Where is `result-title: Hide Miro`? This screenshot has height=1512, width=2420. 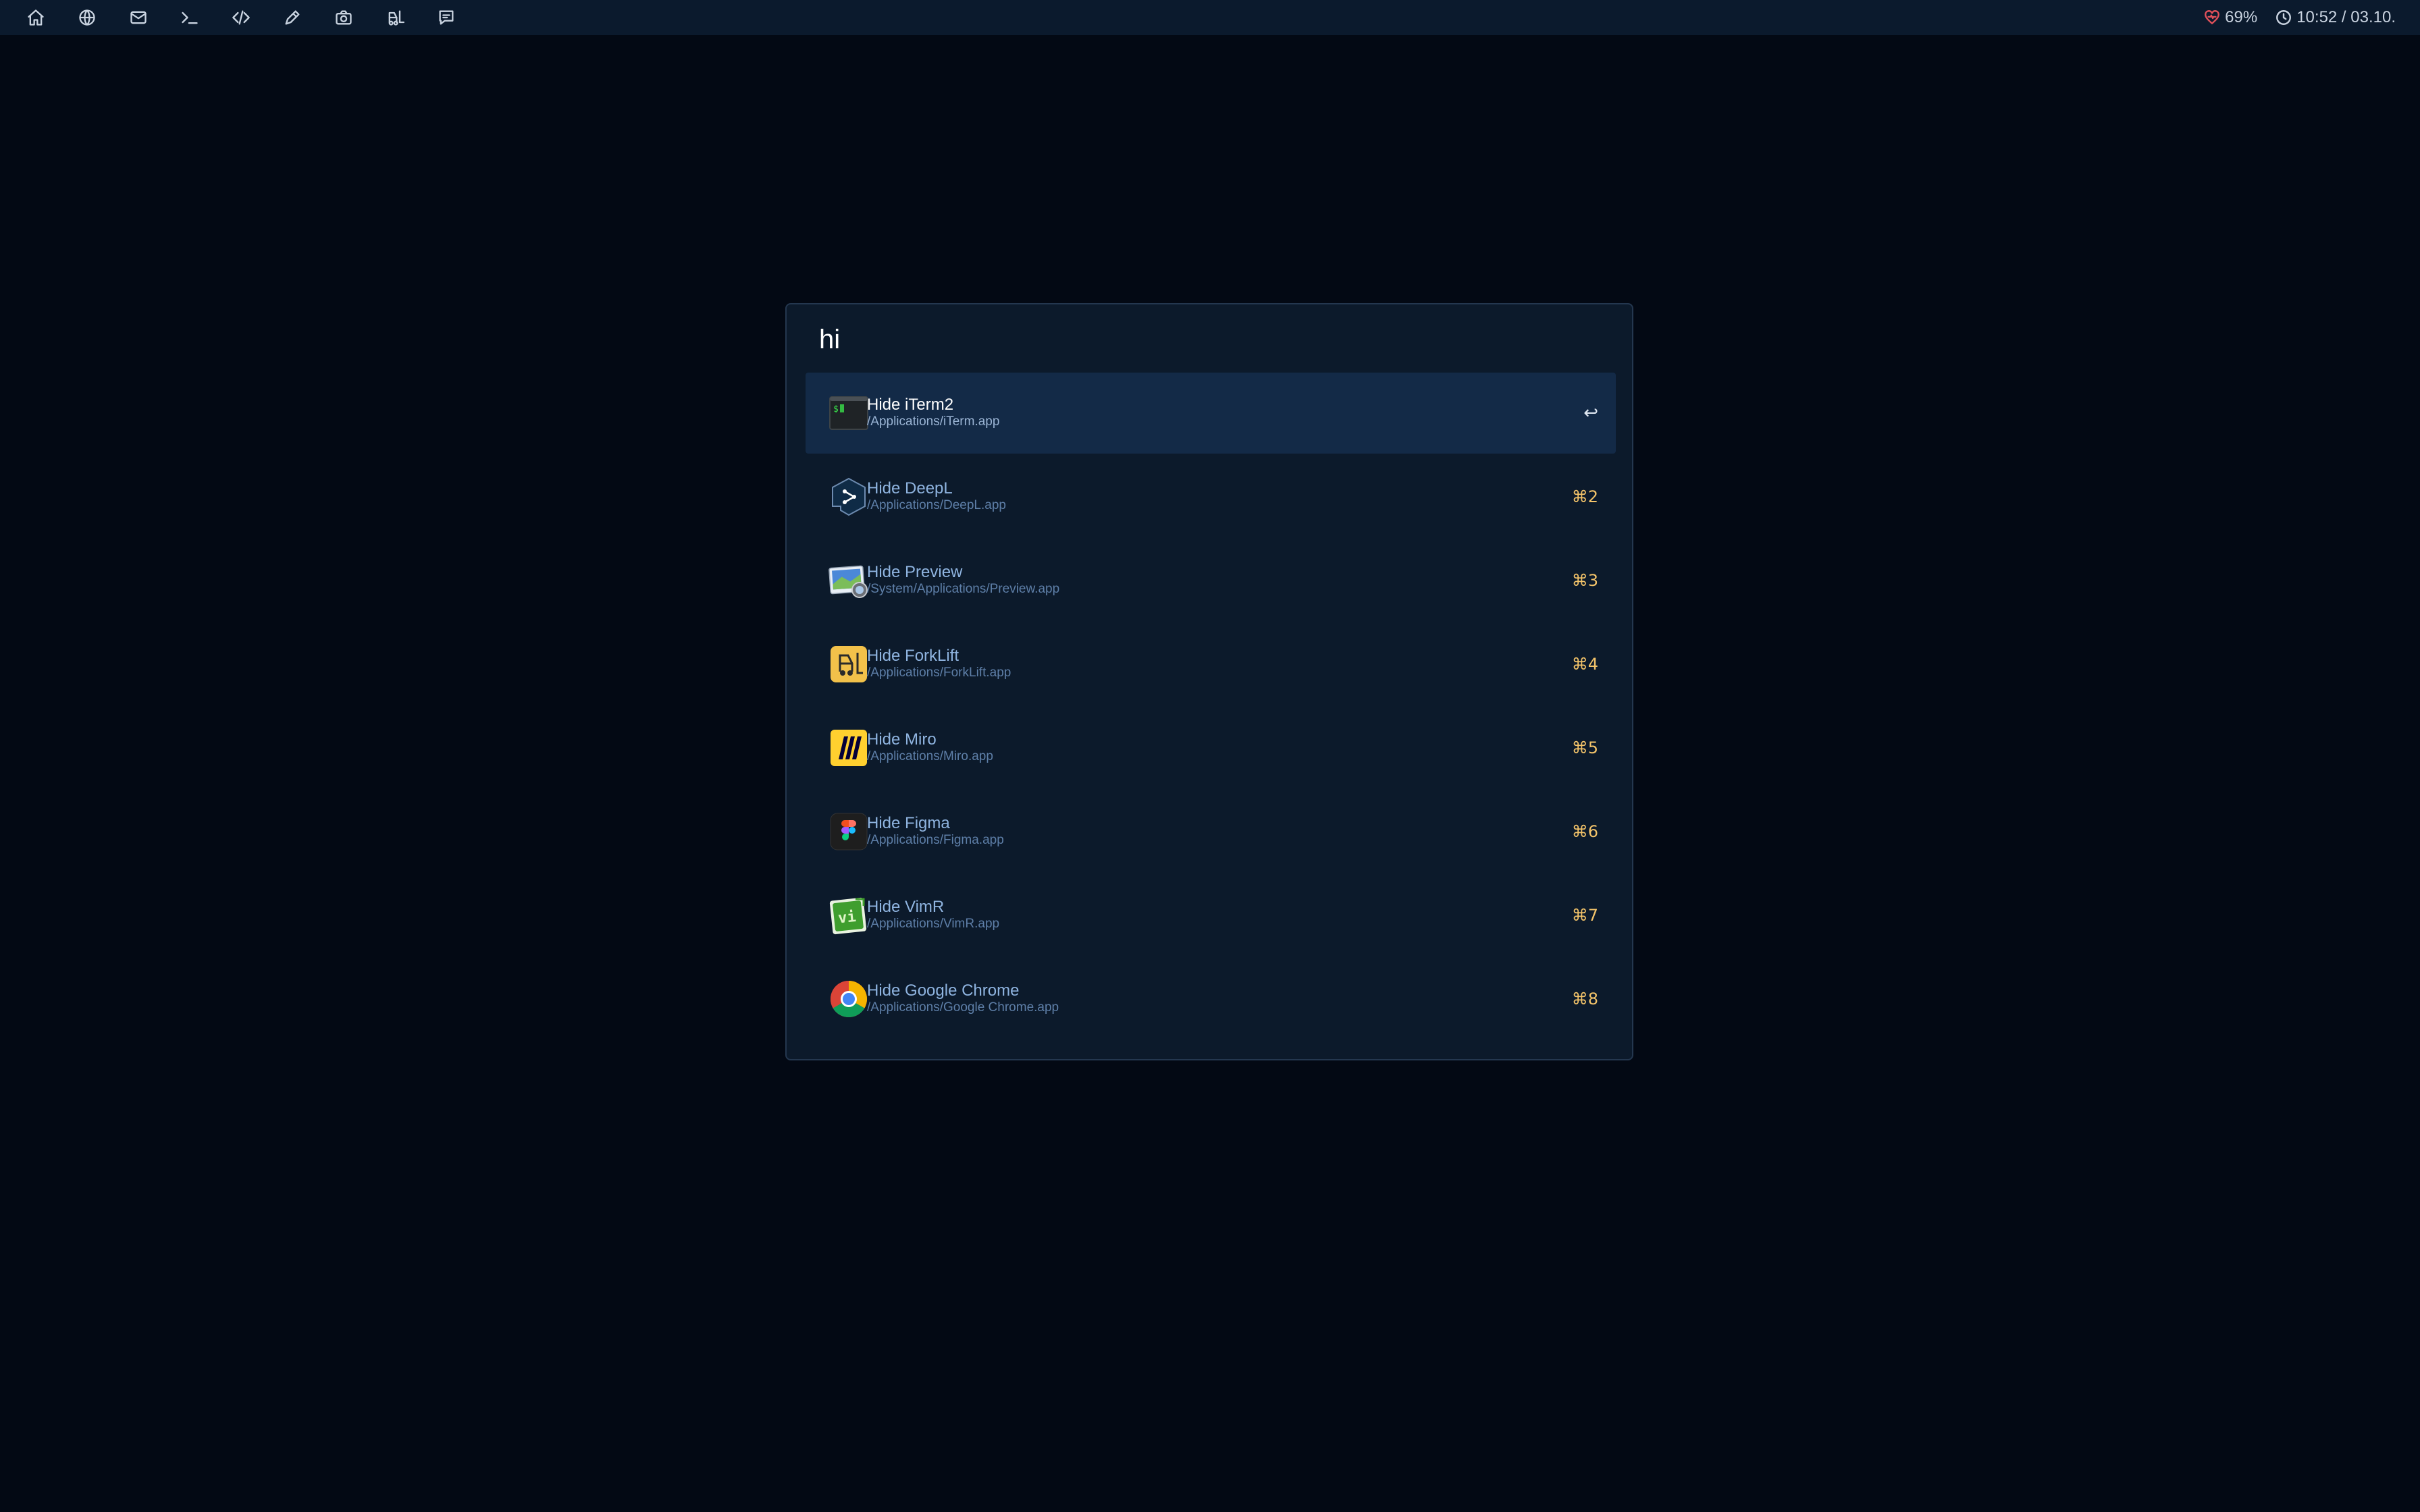 result-title: Hide Miro is located at coordinates (902, 739).